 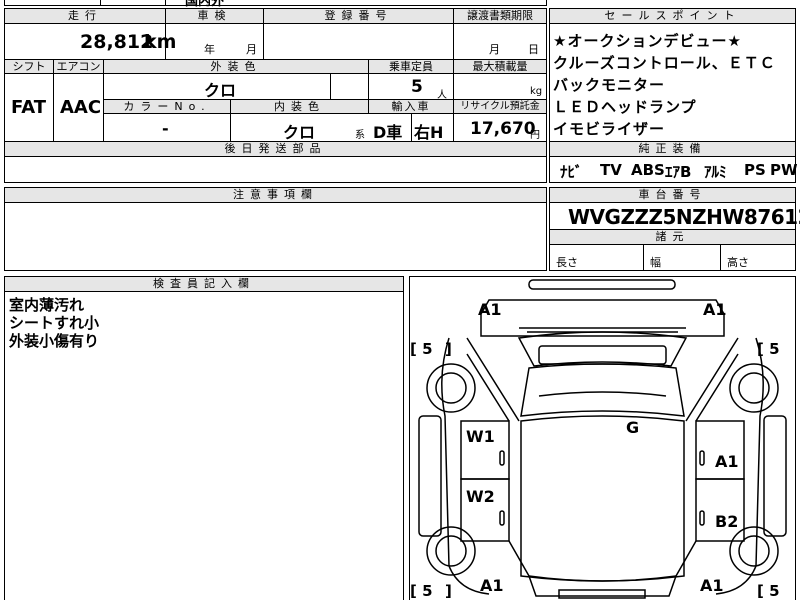 I want to click on inspection-month-label: 月, so click(x=251, y=49).